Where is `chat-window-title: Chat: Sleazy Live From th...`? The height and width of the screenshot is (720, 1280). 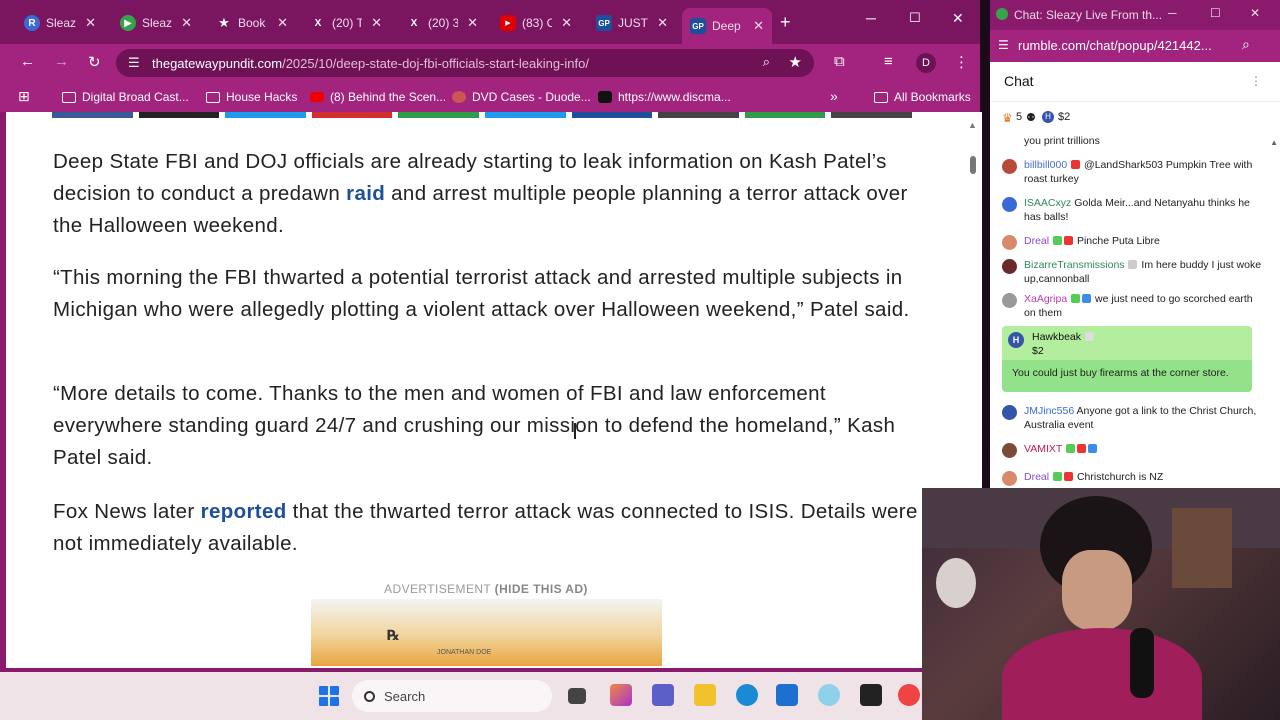
chat-window-title: Chat: Sleazy Live From th... is located at coordinates (1088, 15).